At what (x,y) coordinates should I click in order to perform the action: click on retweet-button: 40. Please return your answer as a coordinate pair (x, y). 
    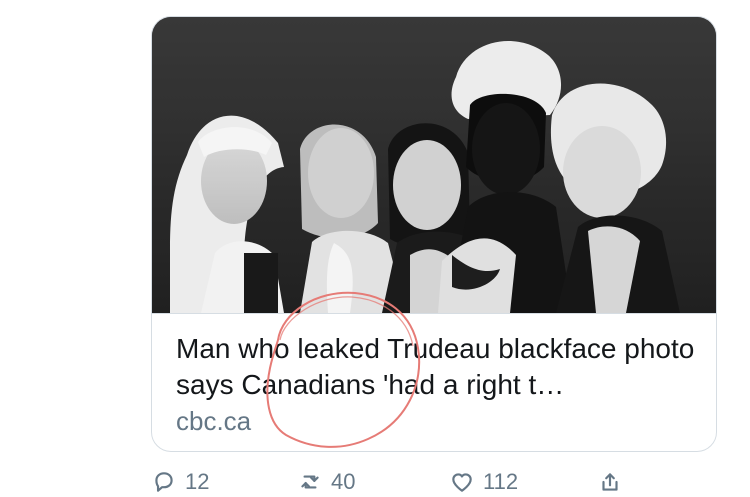
    Looking at the image, I should click on (326, 482).